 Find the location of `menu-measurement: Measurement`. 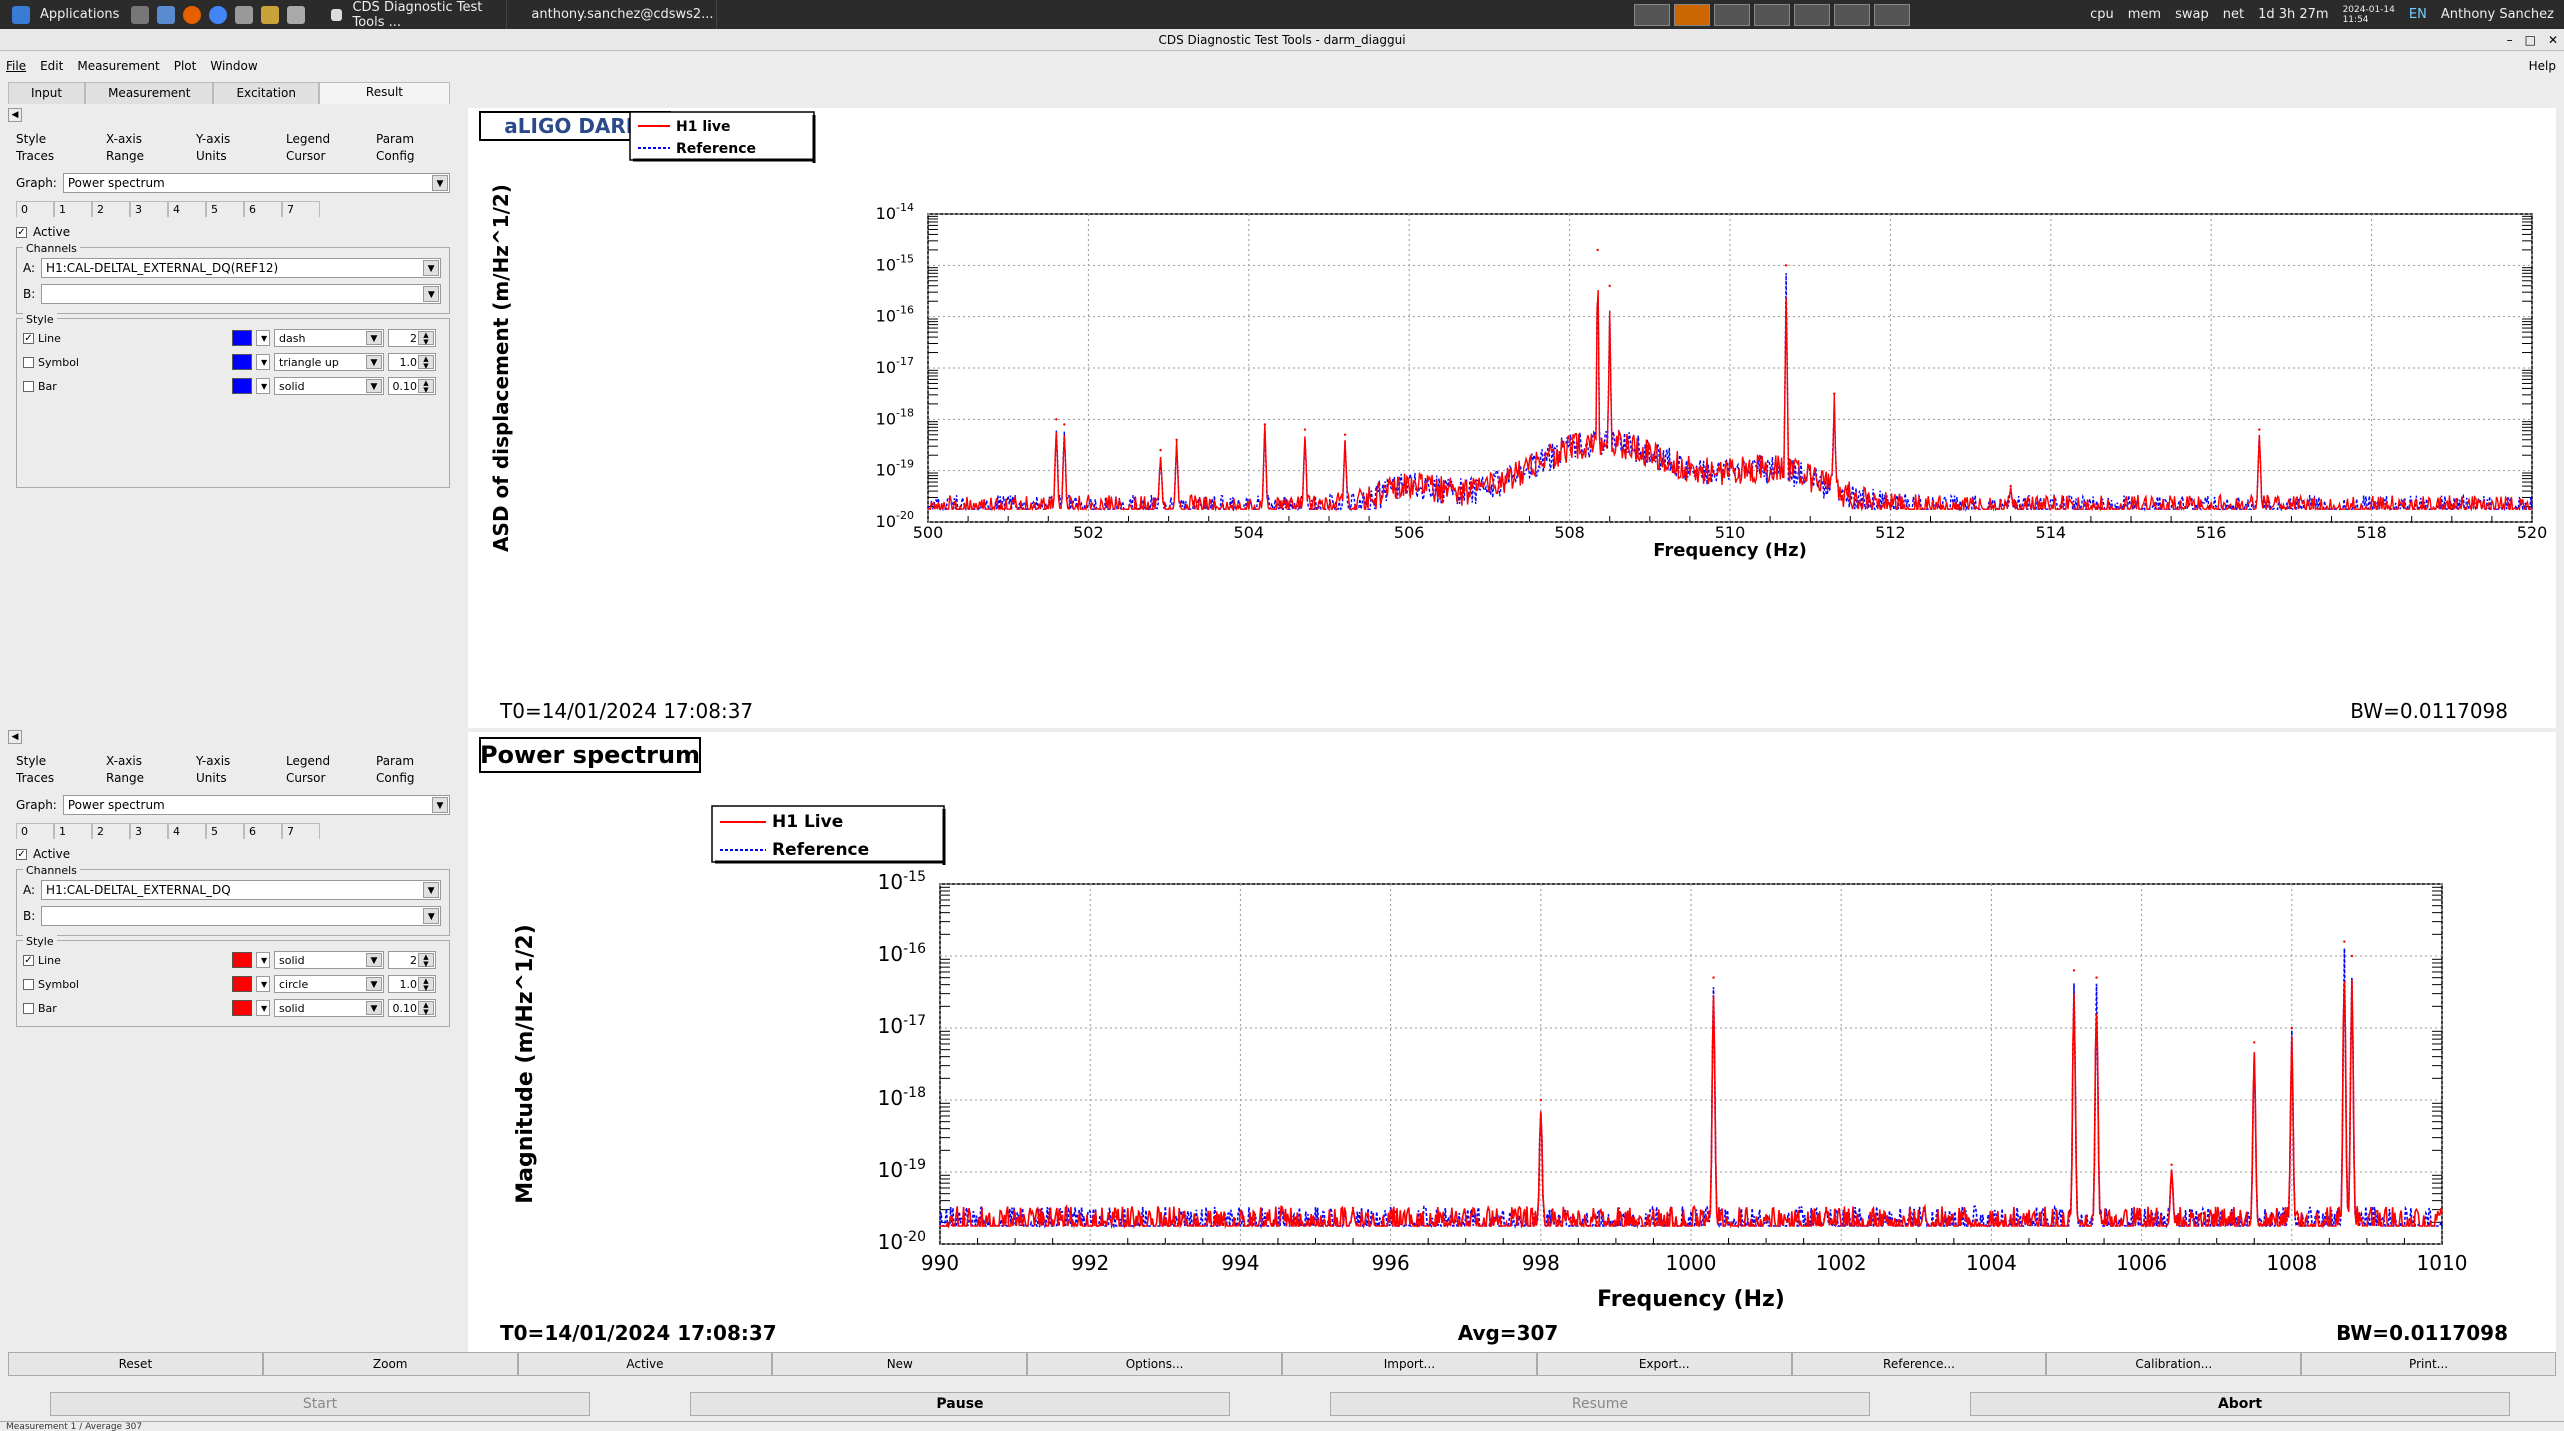

menu-measurement: Measurement is located at coordinates (118, 66).